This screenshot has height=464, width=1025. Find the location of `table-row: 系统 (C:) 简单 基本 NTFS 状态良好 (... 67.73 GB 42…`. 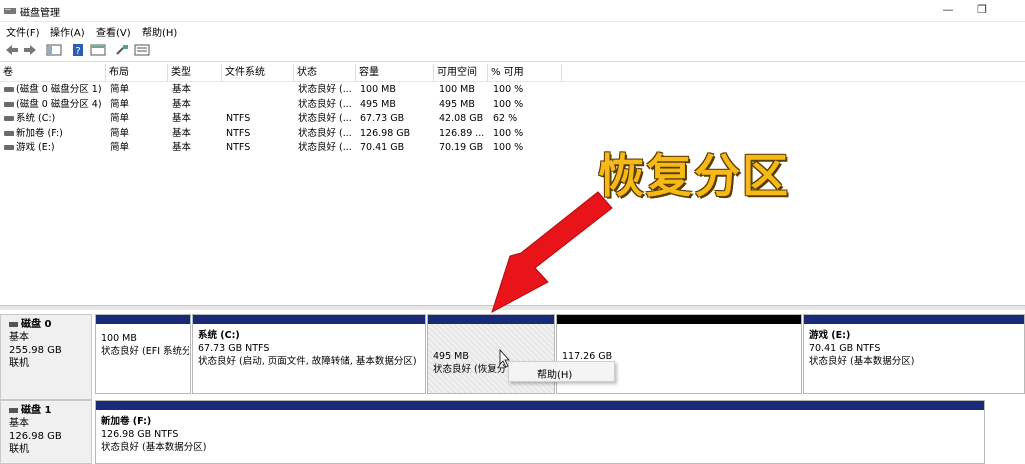

table-row: 系统 (C:) 简单 基本 NTFS 状态良好 (... 67.73 GB 42… is located at coordinates (280, 118).